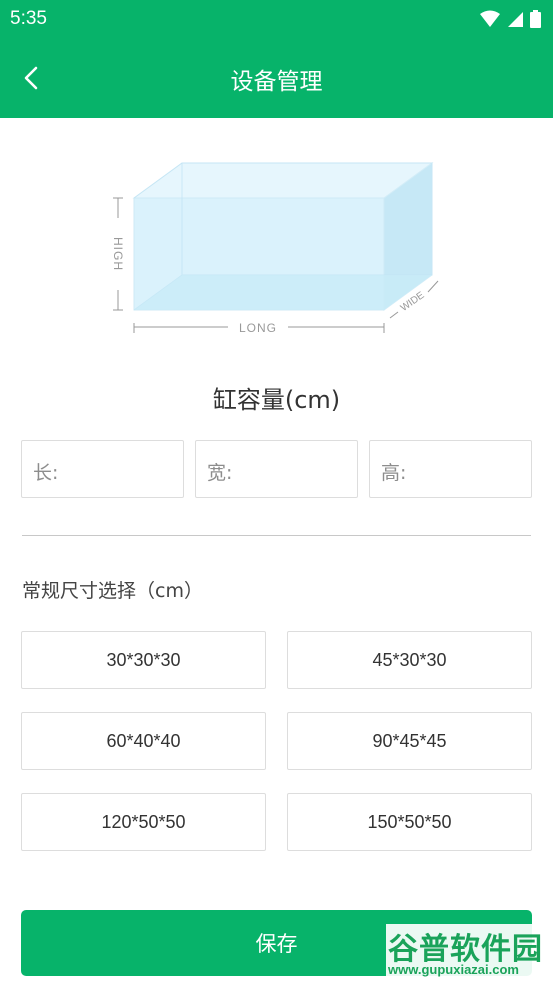 This screenshot has height=983, width=553. I want to click on tank-diagram: HIGH LONG WIDE, so click(275, 248).